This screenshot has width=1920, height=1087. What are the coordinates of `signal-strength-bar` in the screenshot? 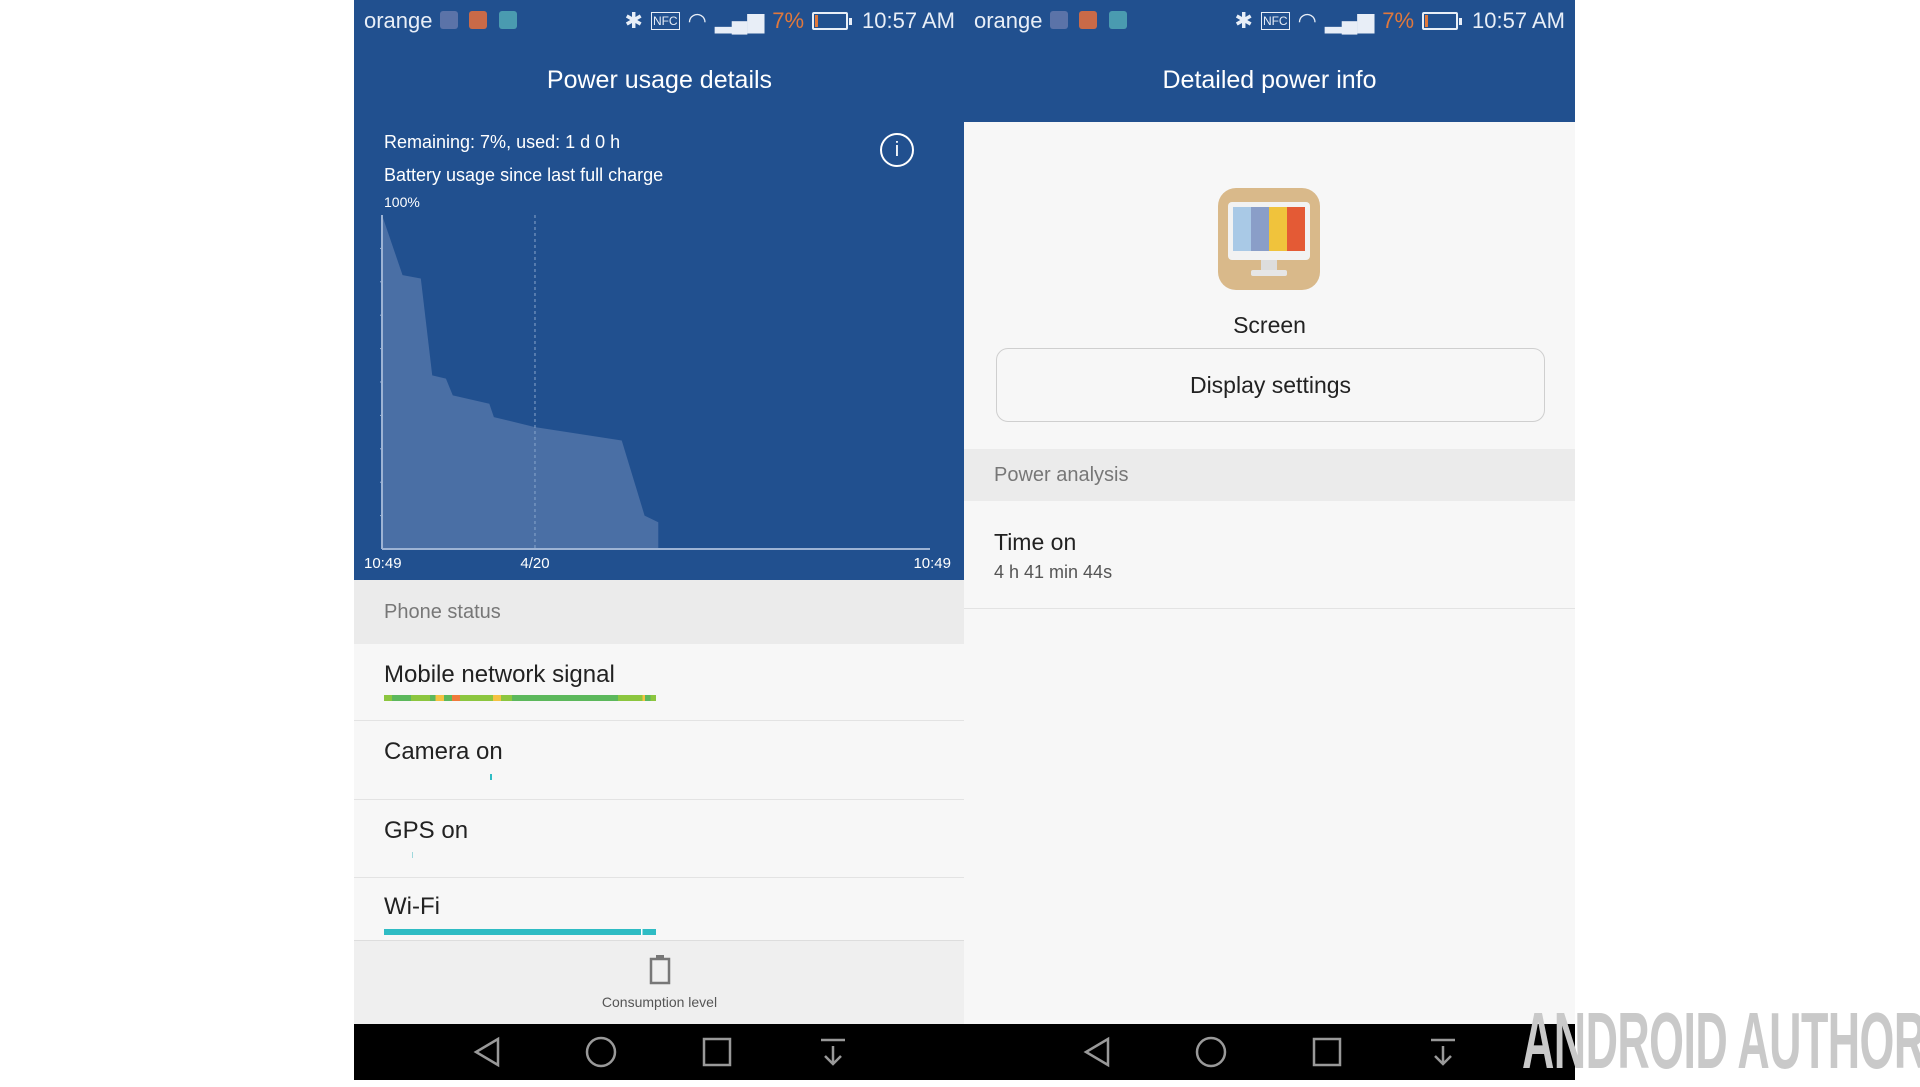 It's located at (520, 698).